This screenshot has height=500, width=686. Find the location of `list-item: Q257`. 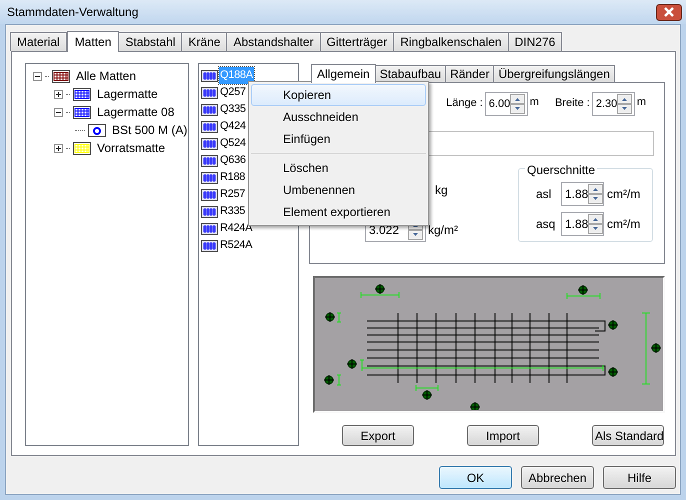

list-item: Q257 is located at coordinates (233, 92).